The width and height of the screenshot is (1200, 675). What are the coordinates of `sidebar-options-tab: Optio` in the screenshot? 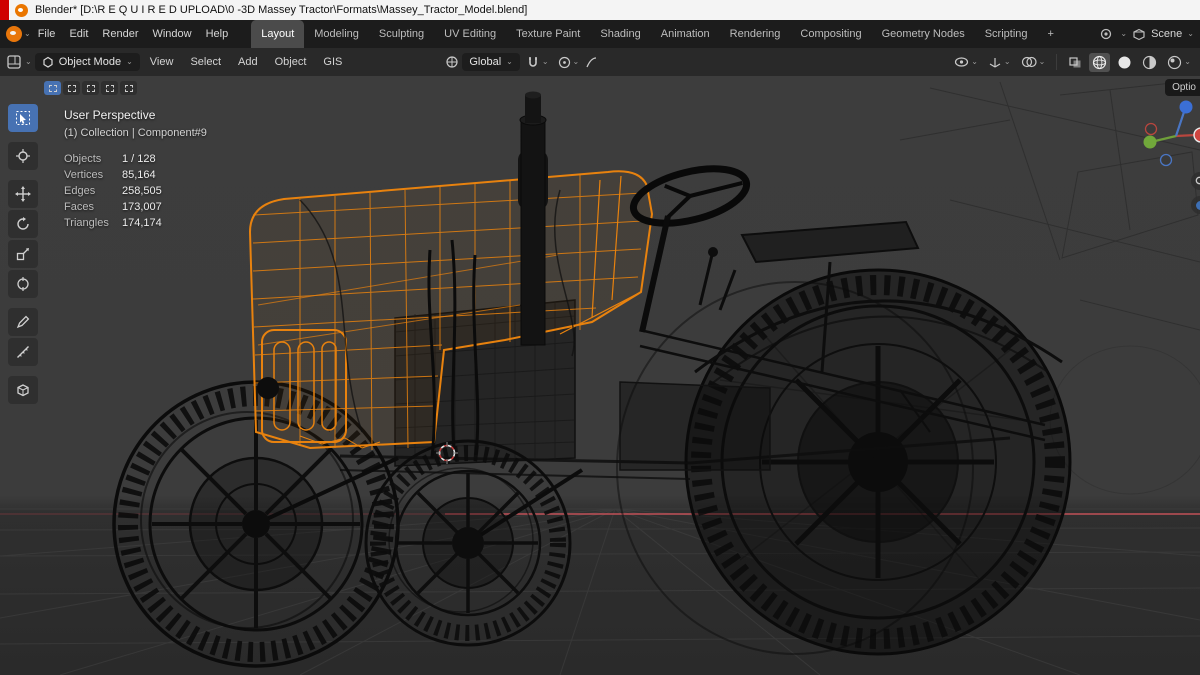 It's located at (1182, 87).